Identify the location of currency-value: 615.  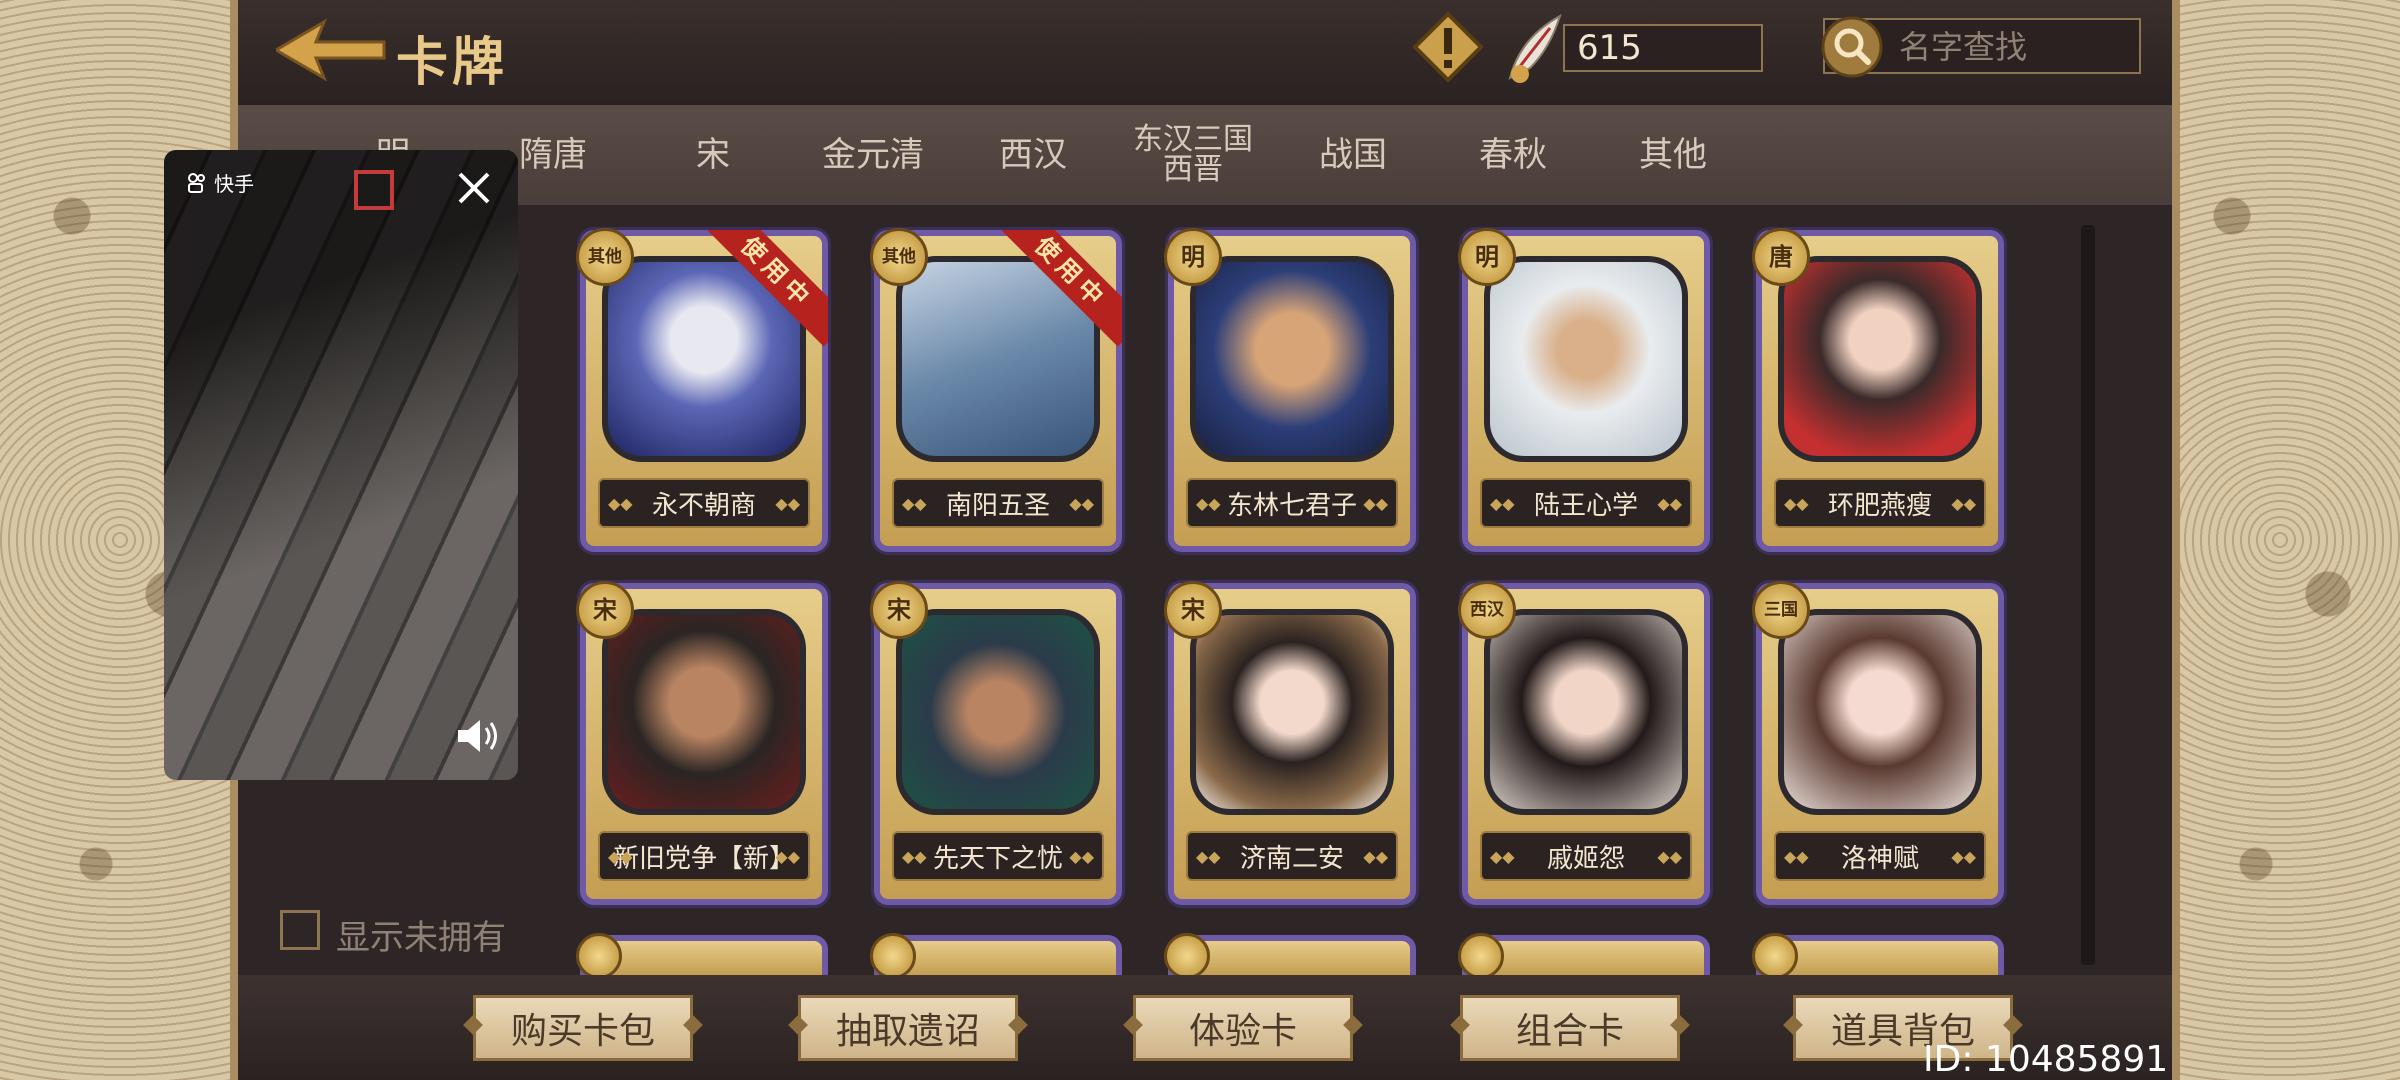
(1663, 48).